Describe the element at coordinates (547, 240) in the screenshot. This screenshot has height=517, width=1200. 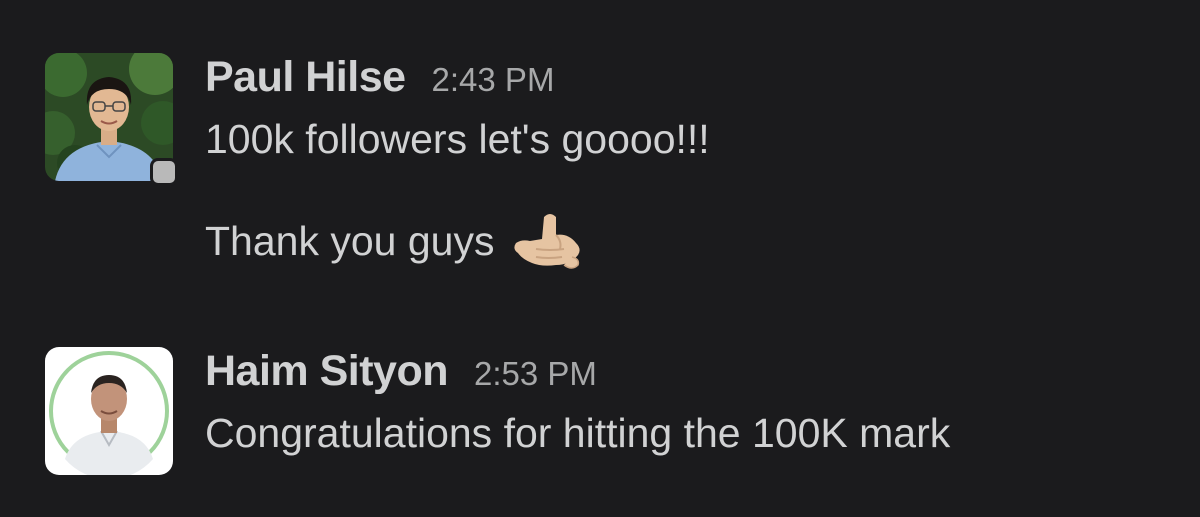
I see `call-me-hand-emoji-icon` at that location.